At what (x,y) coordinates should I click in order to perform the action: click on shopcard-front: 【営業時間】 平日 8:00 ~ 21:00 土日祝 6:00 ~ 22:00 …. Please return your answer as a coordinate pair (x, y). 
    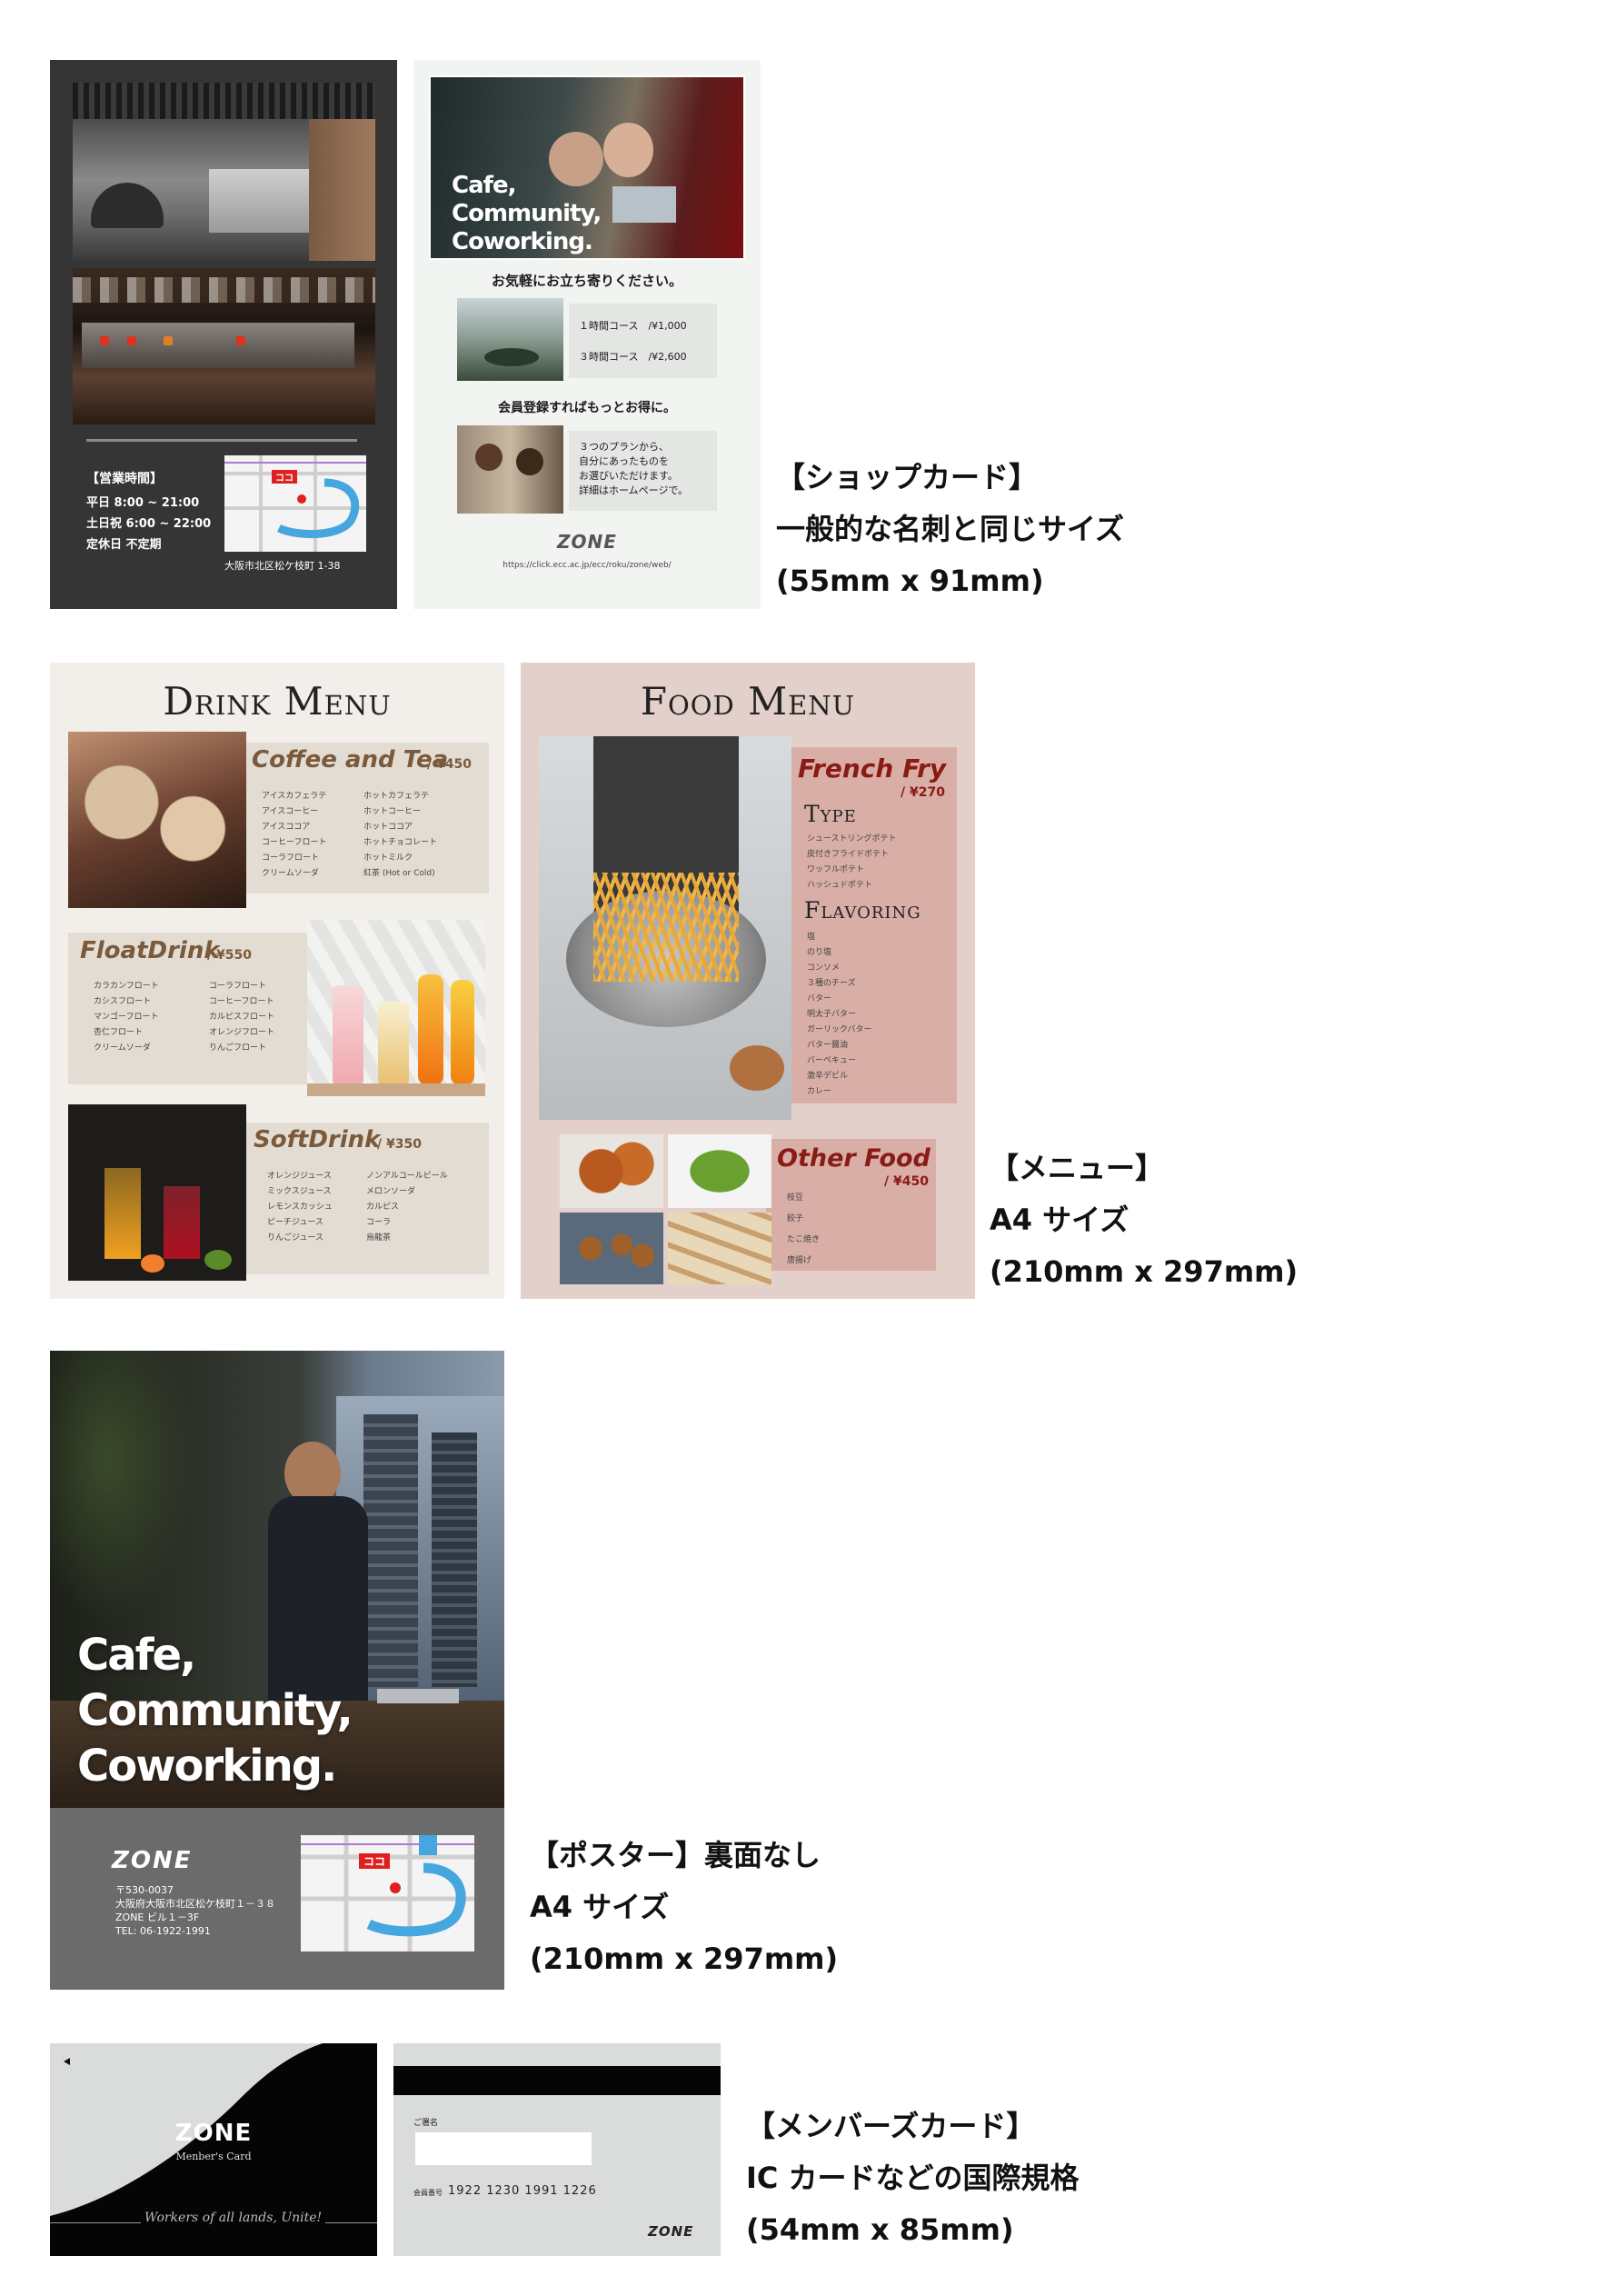
    Looking at the image, I should click on (223, 334).